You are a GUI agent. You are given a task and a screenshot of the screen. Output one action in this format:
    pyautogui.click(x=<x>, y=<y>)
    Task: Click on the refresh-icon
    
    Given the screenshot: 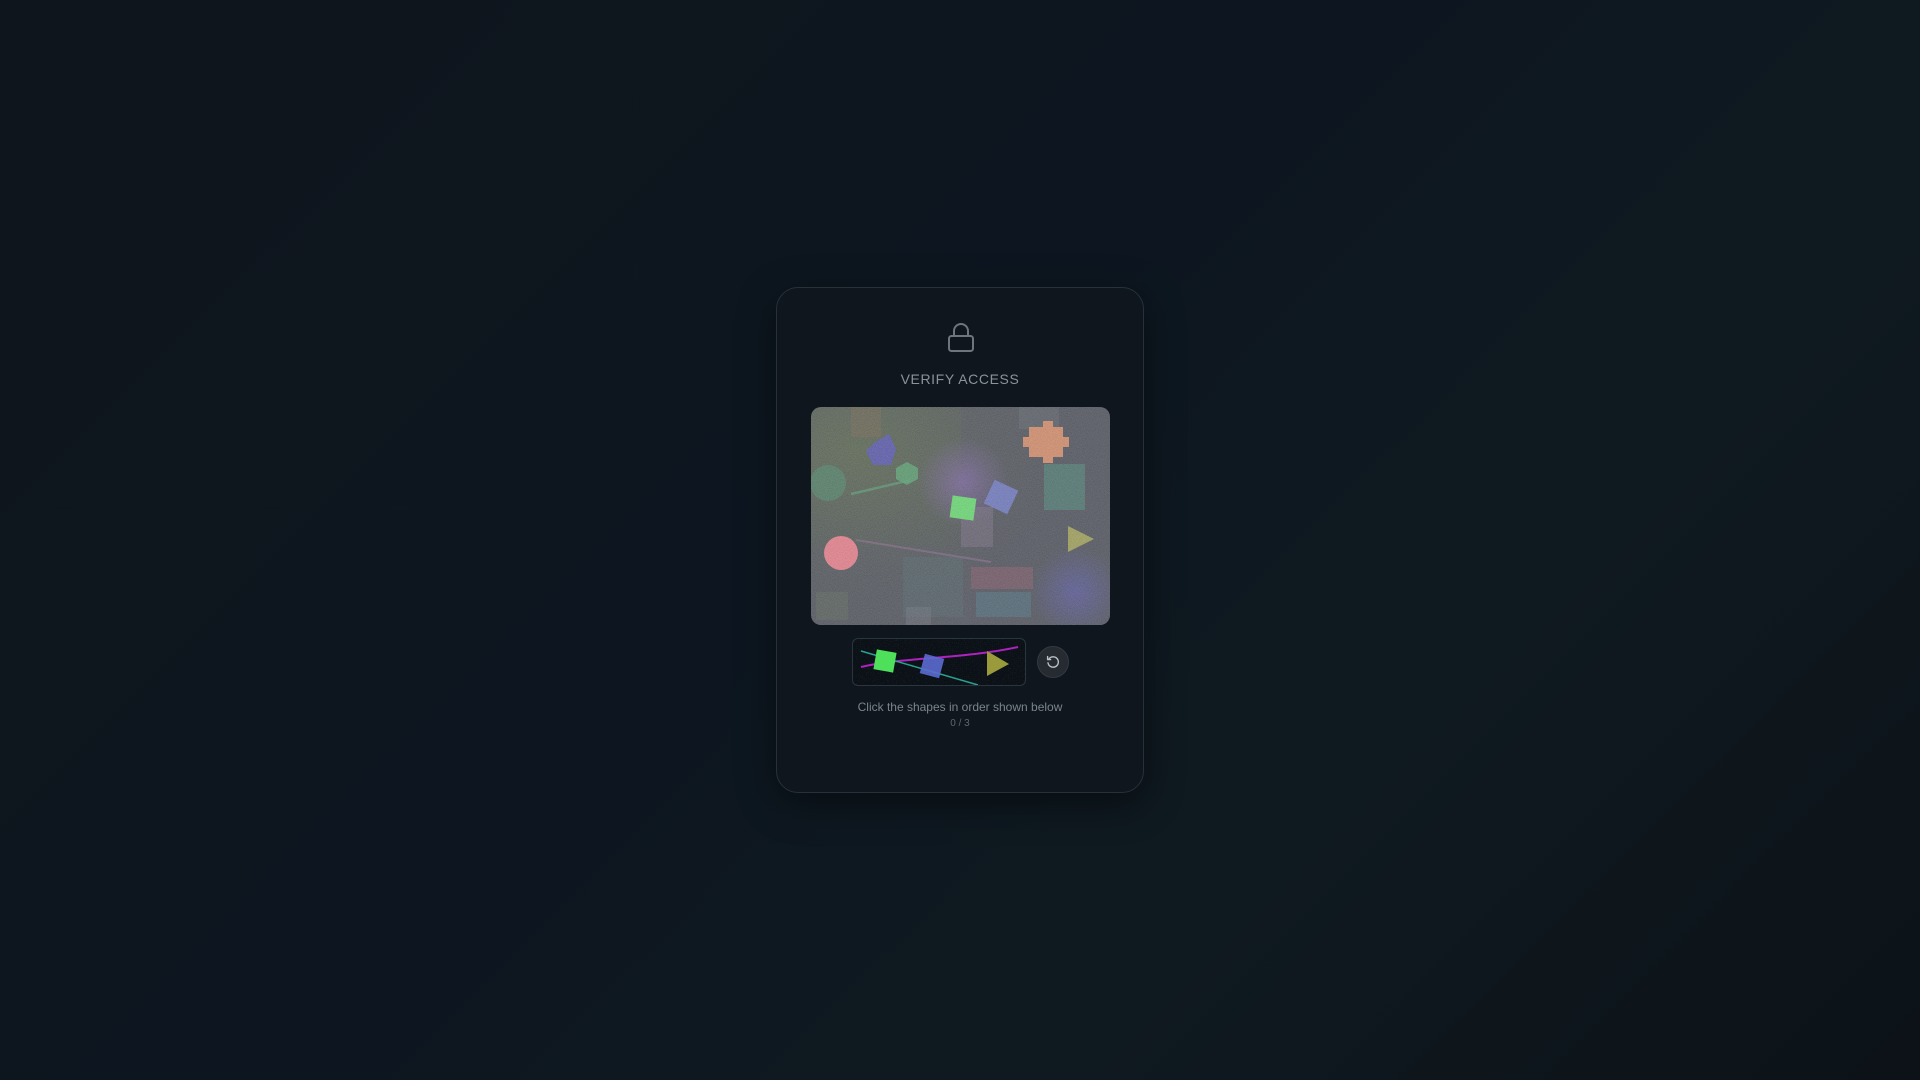 What is the action you would take?
    pyautogui.click(x=1053, y=661)
    